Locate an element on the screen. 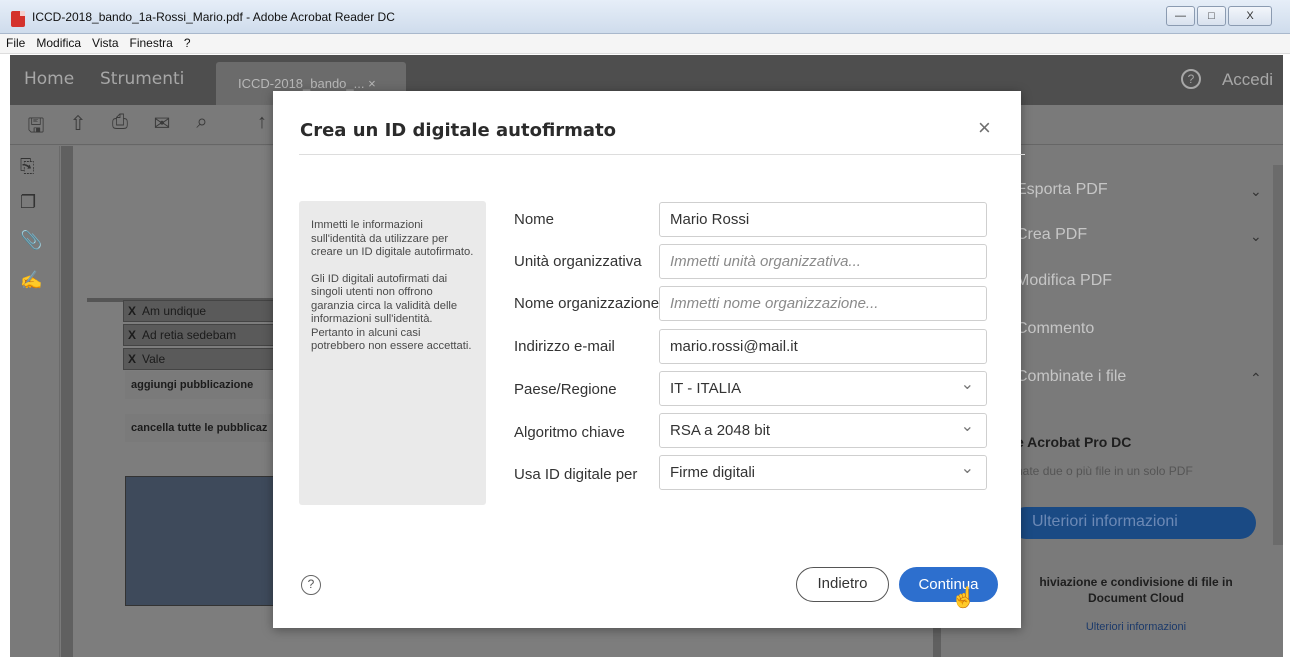  pro-subtitle: nate due o più file in un solo PDF is located at coordinates (1104, 471).